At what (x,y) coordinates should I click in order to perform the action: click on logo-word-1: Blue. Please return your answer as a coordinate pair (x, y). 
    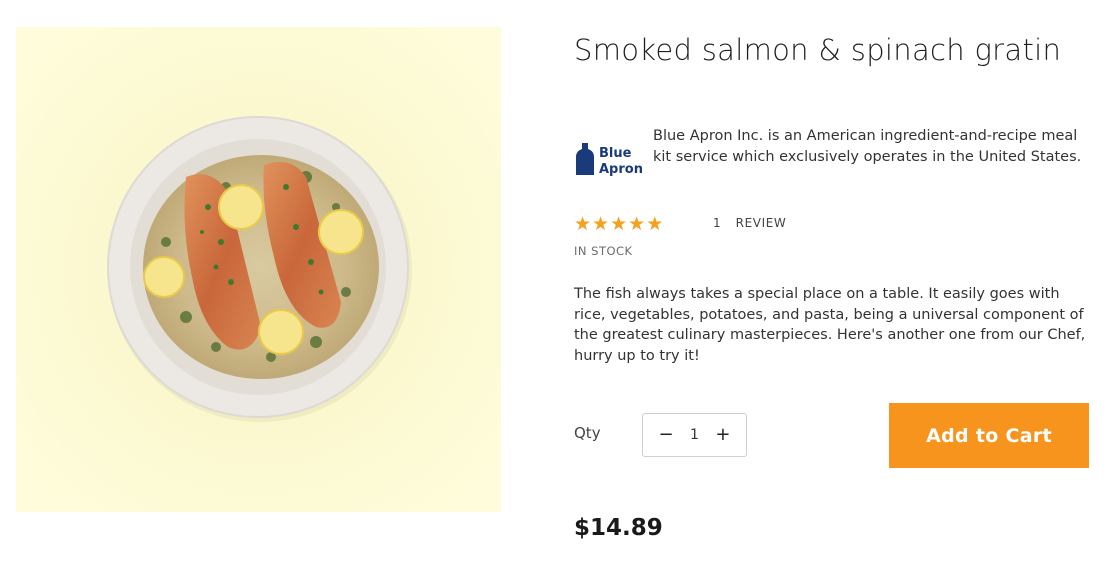
    Looking at the image, I should click on (615, 153).